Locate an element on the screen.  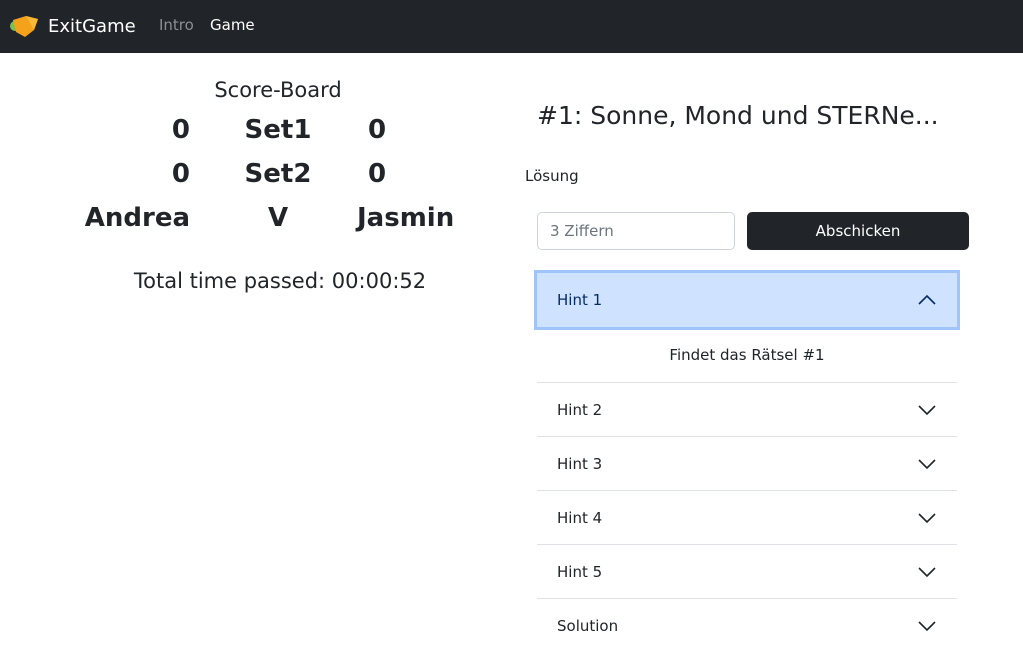
set1-score-right: 0 is located at coordinates (377, 130).